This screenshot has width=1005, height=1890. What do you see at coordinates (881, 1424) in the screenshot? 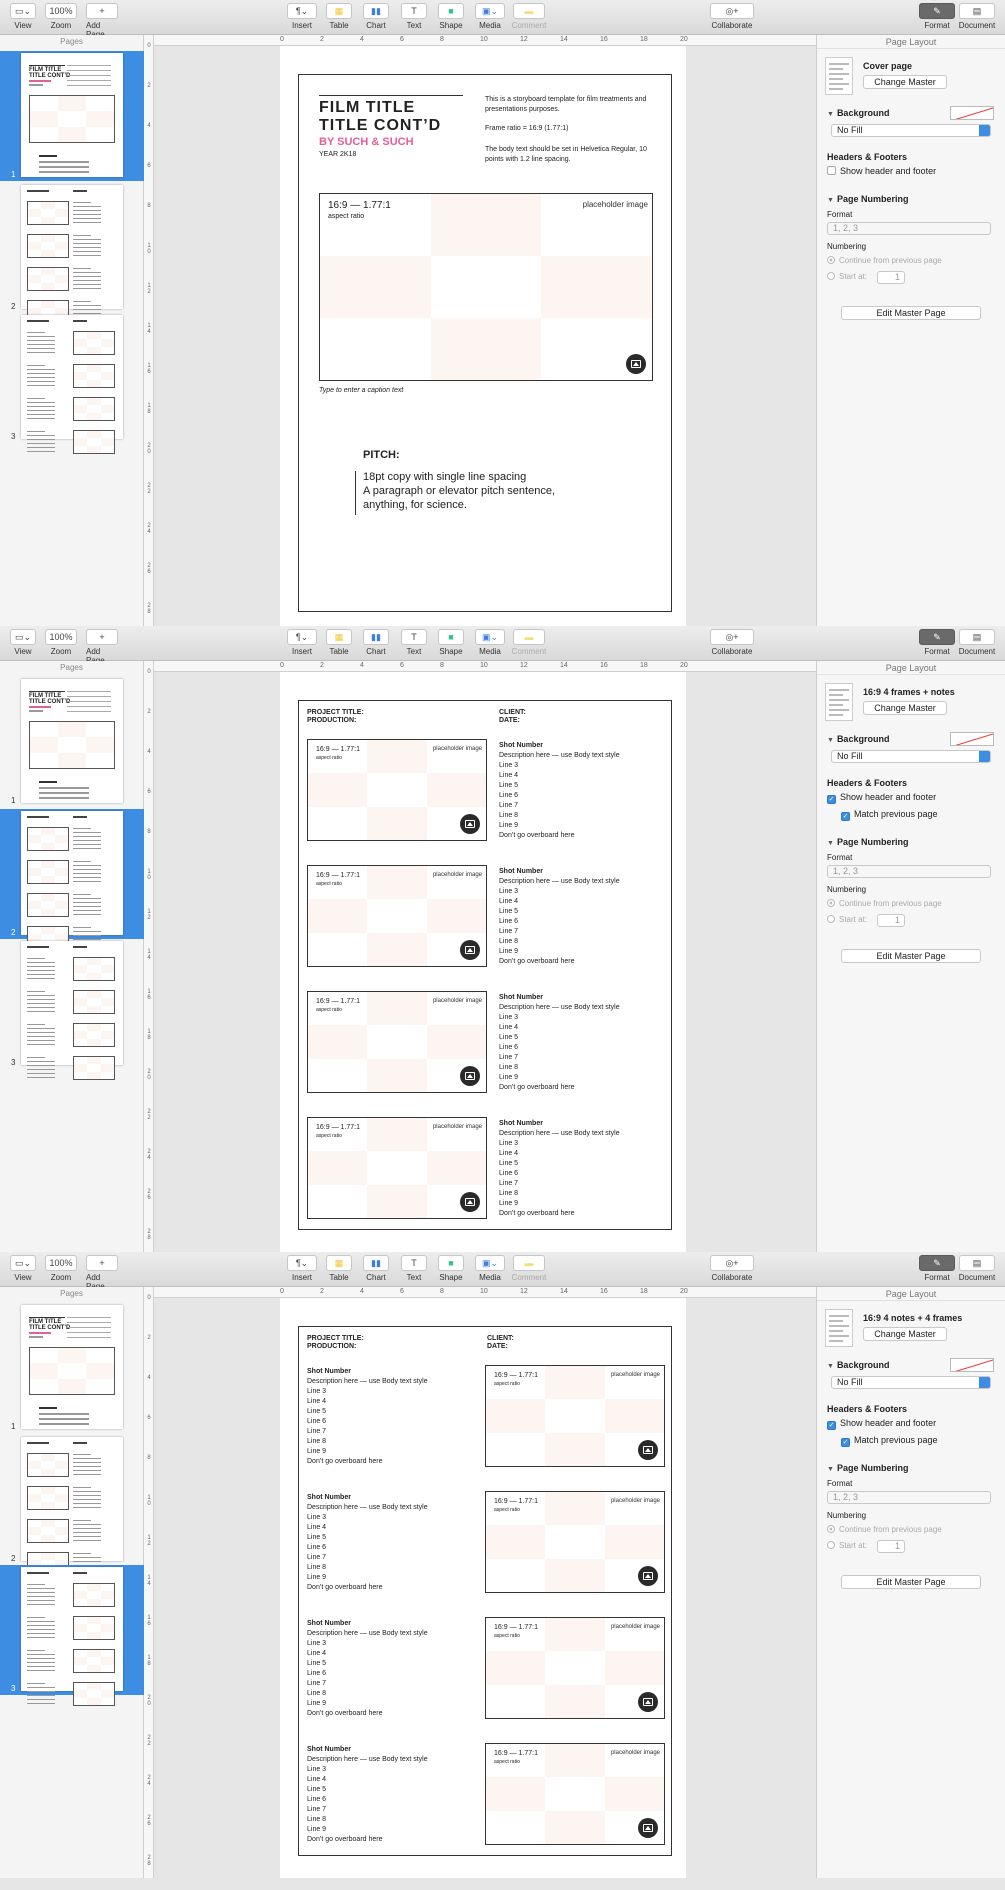
I see `show-header-footer-checkbox: ✓ Show header and footer` at bounding box center [881, 1424].